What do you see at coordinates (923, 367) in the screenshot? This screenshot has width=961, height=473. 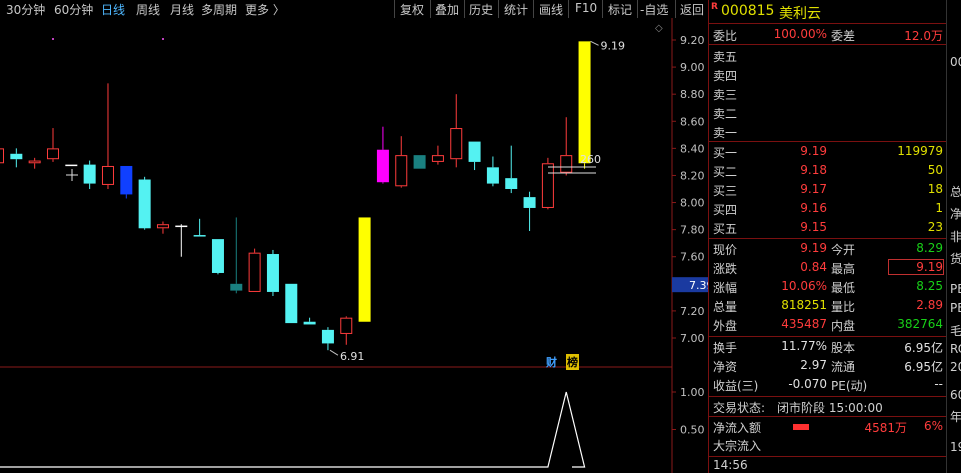 I see `fund-value: 6.95亿` at bounding box center [923, 367].